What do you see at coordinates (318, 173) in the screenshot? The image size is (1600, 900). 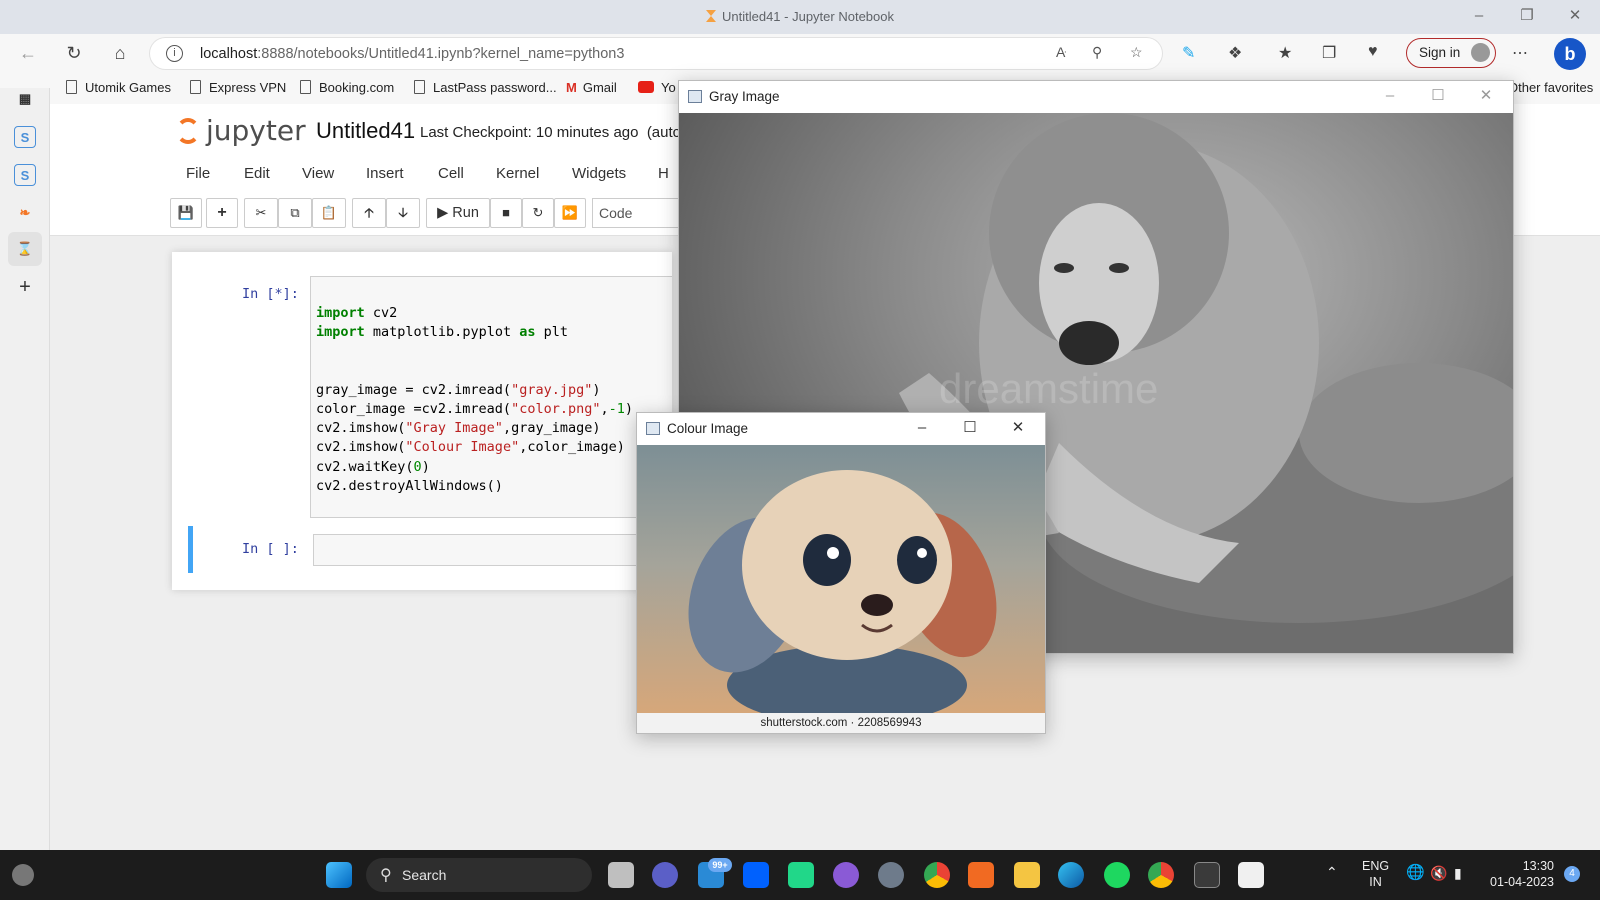 I see `menu-view: View` at bounding box center [318, 173].